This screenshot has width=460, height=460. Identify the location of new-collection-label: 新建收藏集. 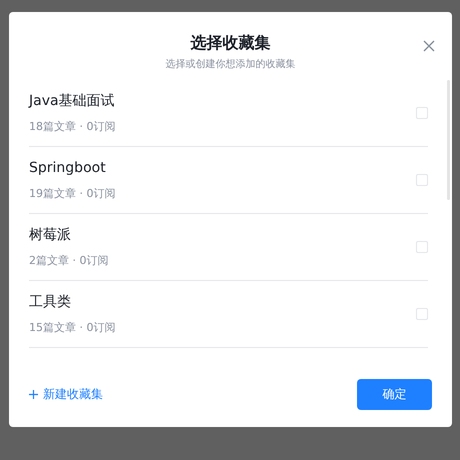
(73, 394).